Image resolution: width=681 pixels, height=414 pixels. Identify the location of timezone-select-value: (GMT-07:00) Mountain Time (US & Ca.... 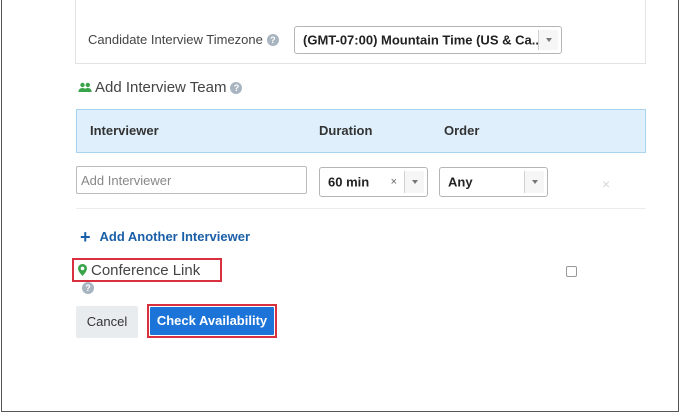
(423, 40).